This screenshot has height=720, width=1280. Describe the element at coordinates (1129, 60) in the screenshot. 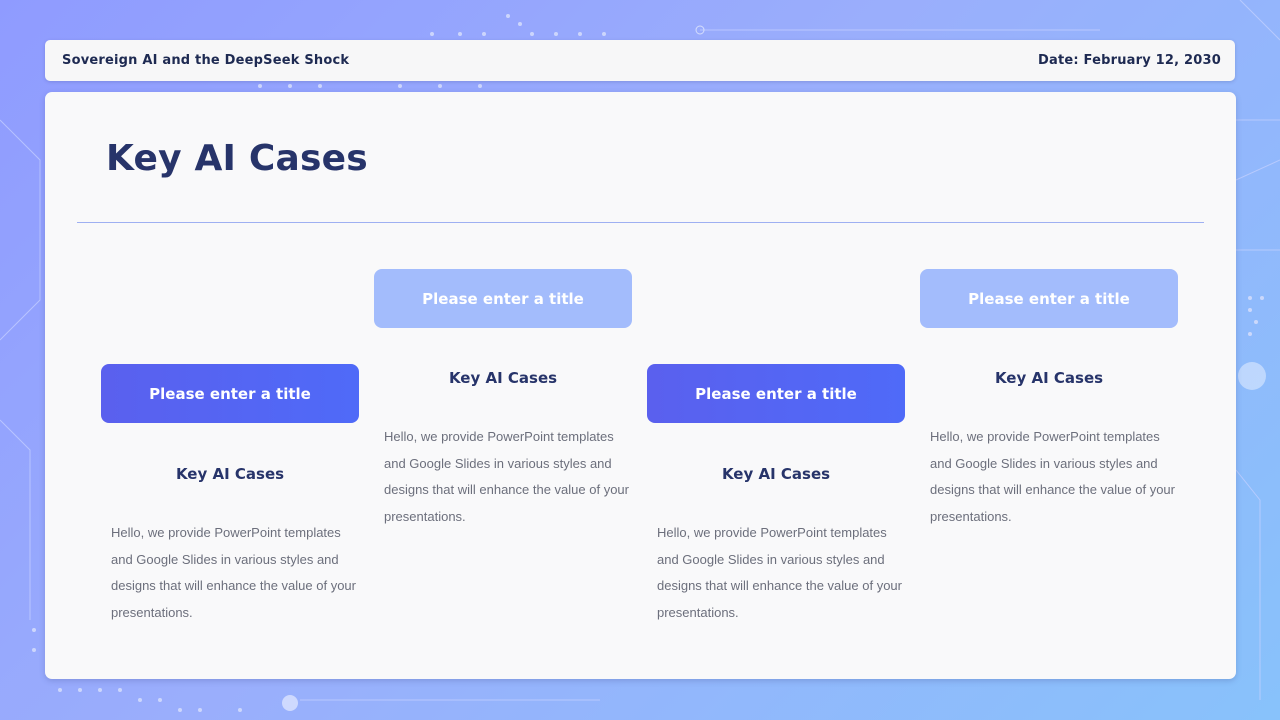

I see `presentation-date: Date: February 12, 2030` at that location.